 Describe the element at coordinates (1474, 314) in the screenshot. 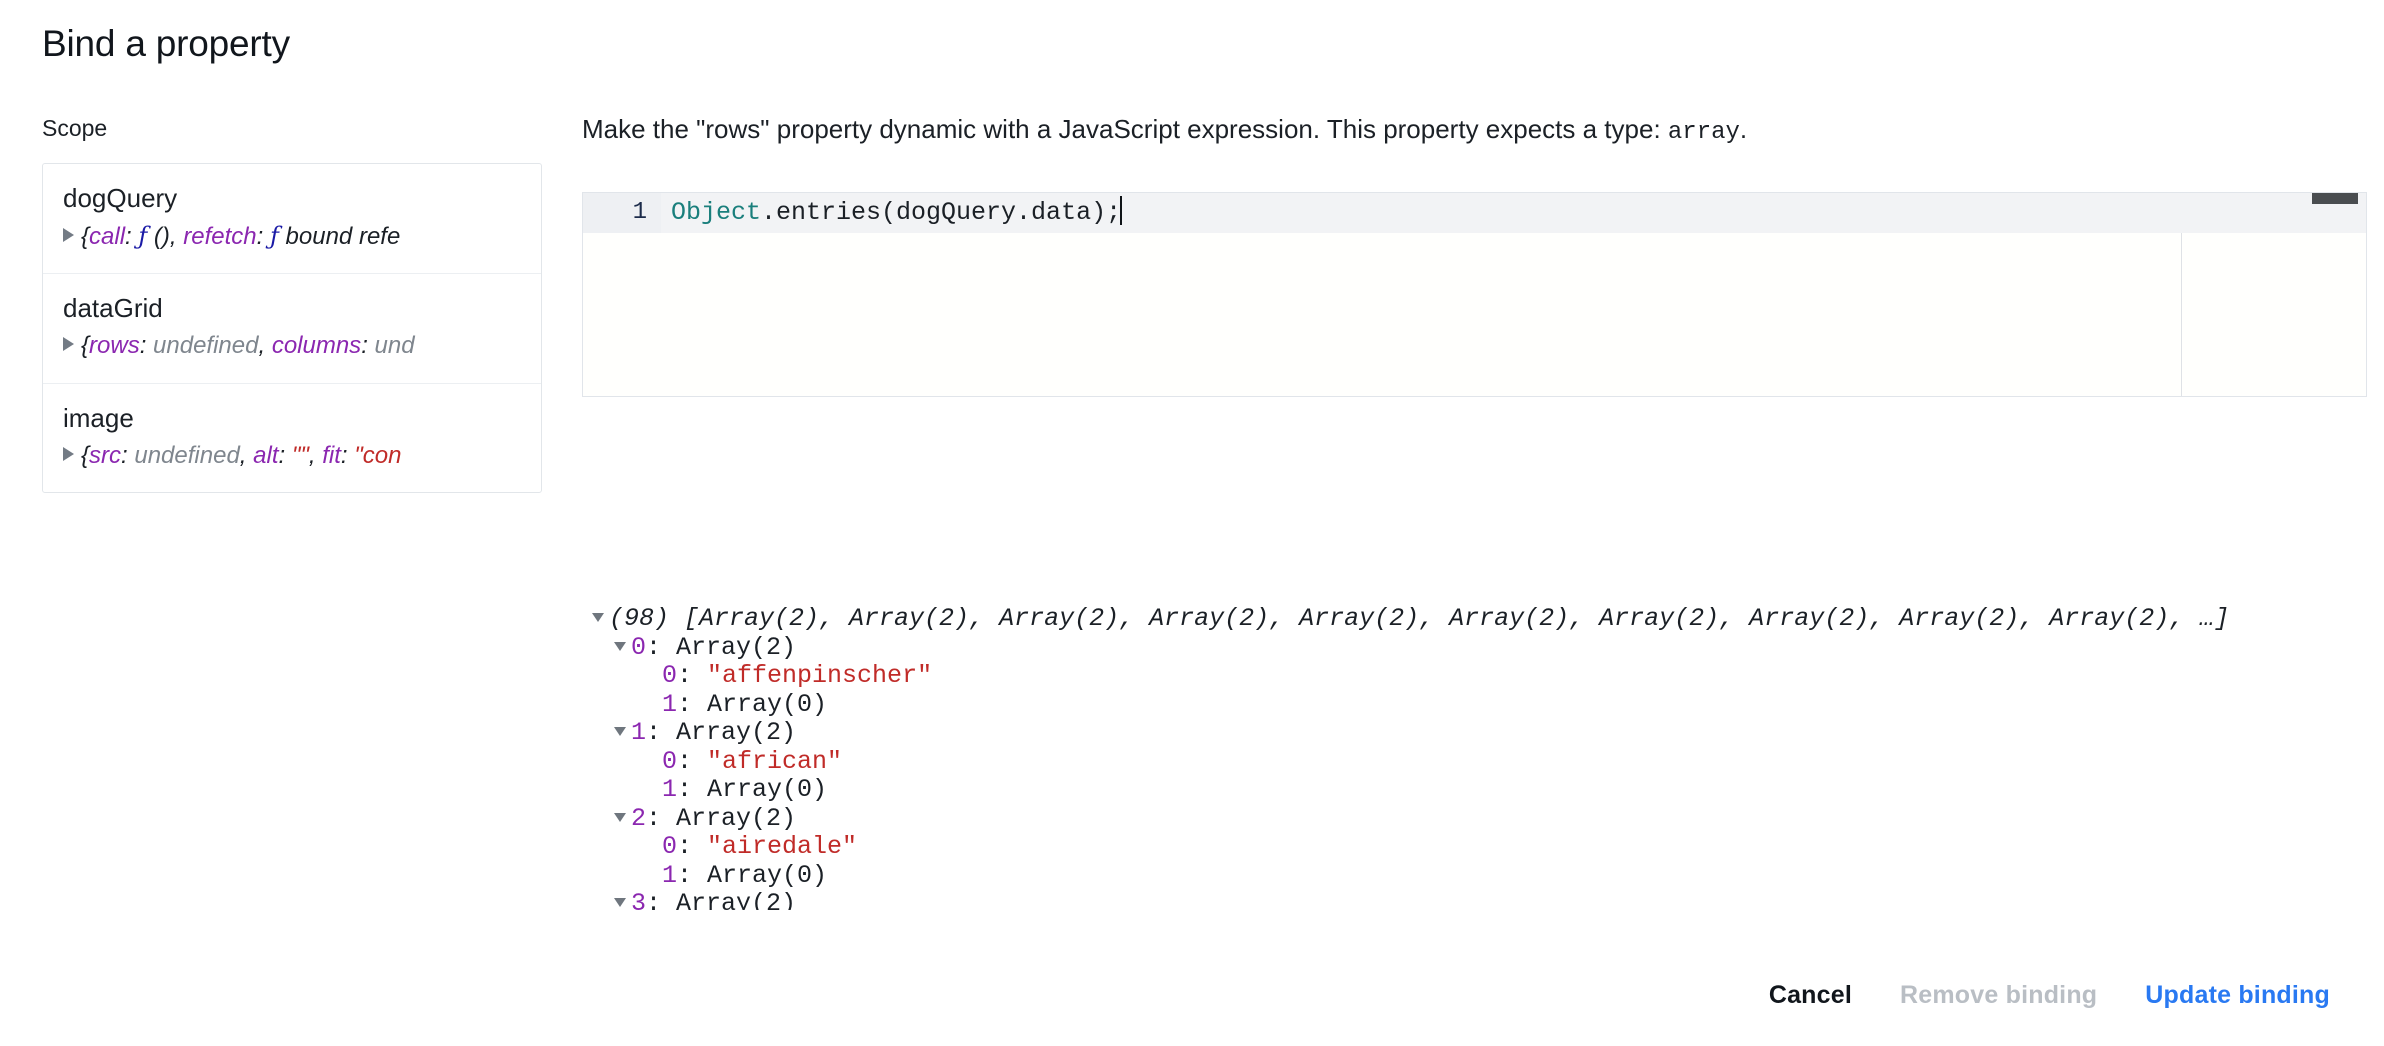

I see `editor-body` at that location.